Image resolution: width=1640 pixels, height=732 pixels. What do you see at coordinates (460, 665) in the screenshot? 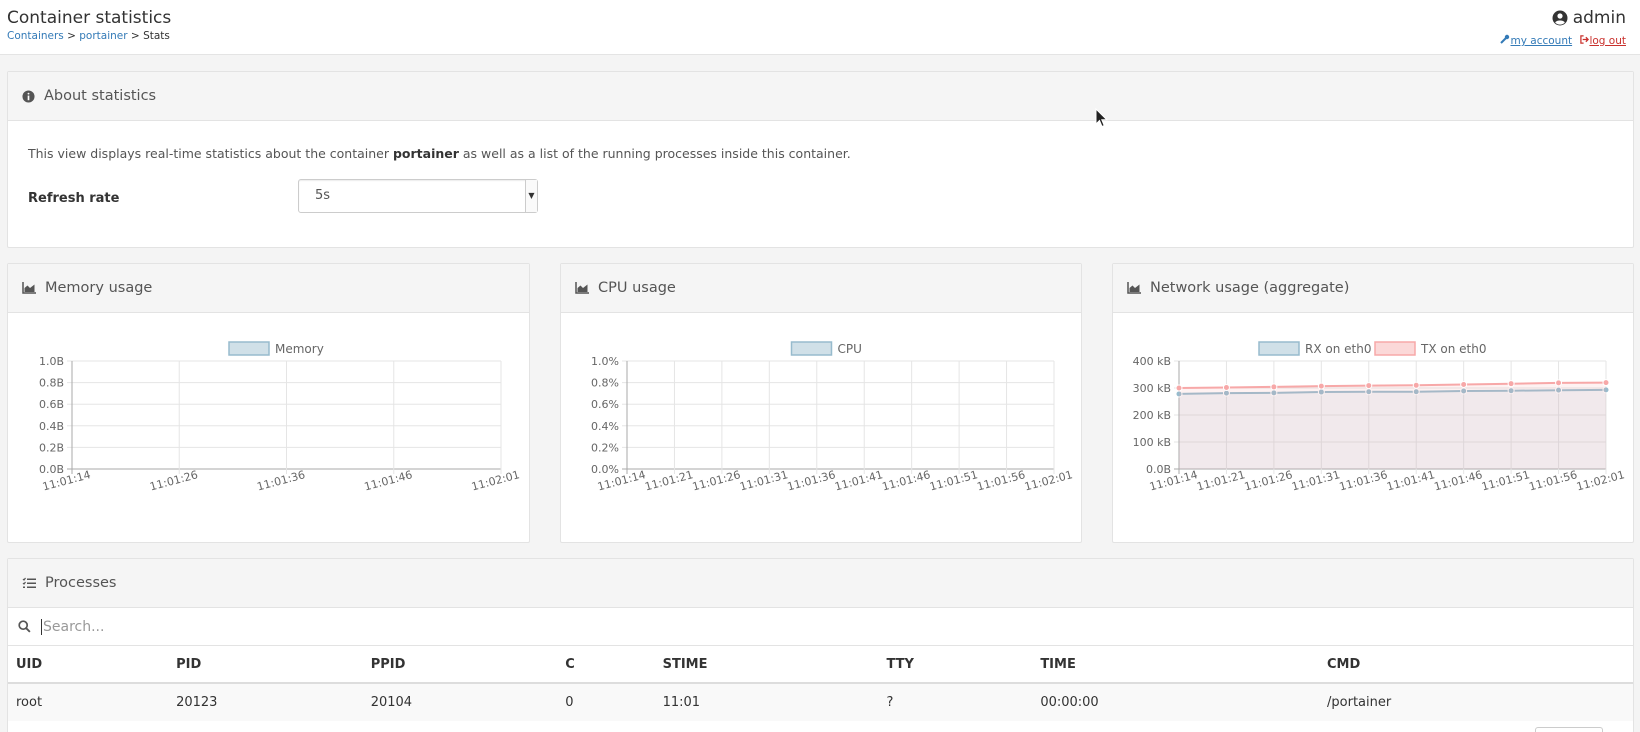
I see `column-header-ppid: PPID` at bounding box center [460, 665].